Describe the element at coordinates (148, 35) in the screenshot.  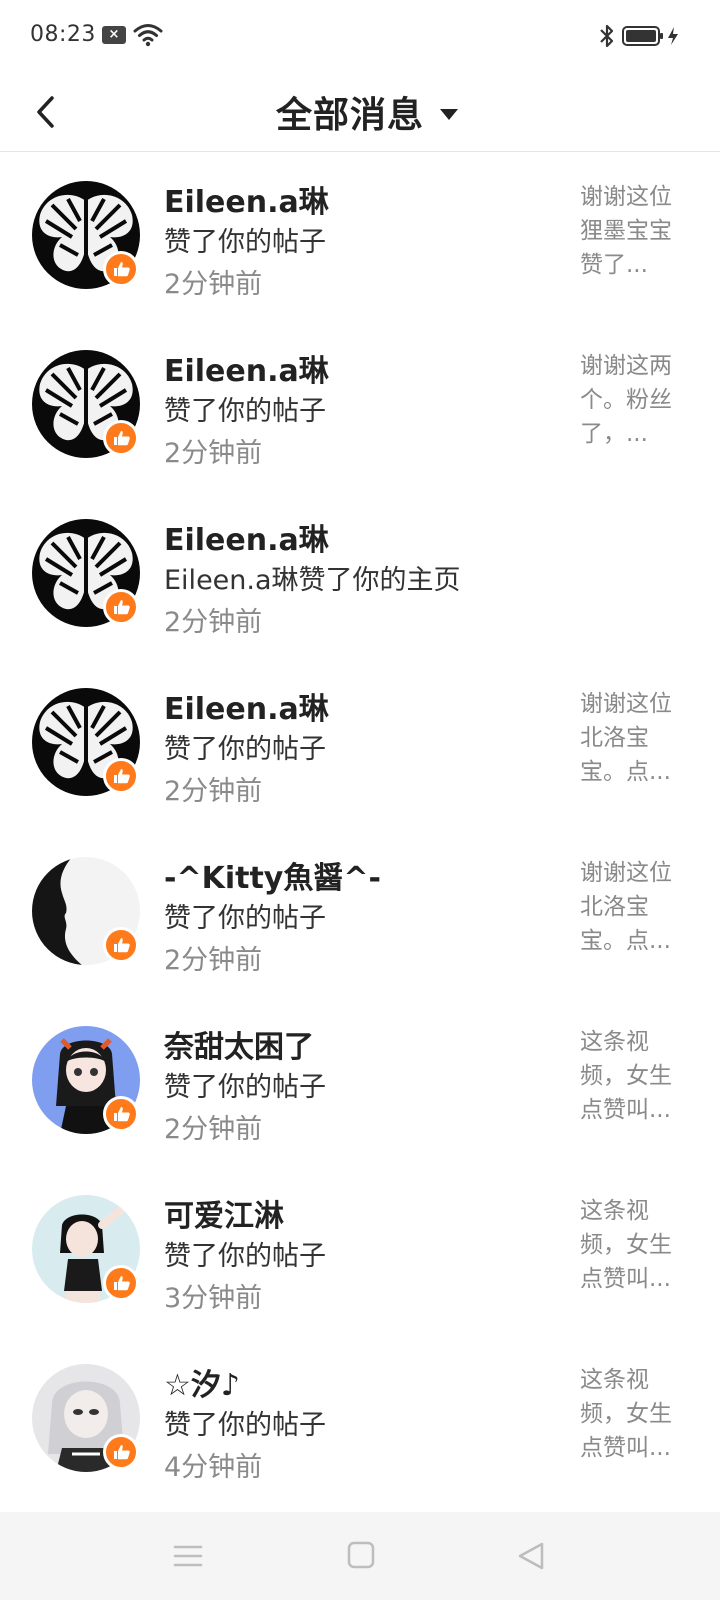
I see `wifi-icon` at that location.